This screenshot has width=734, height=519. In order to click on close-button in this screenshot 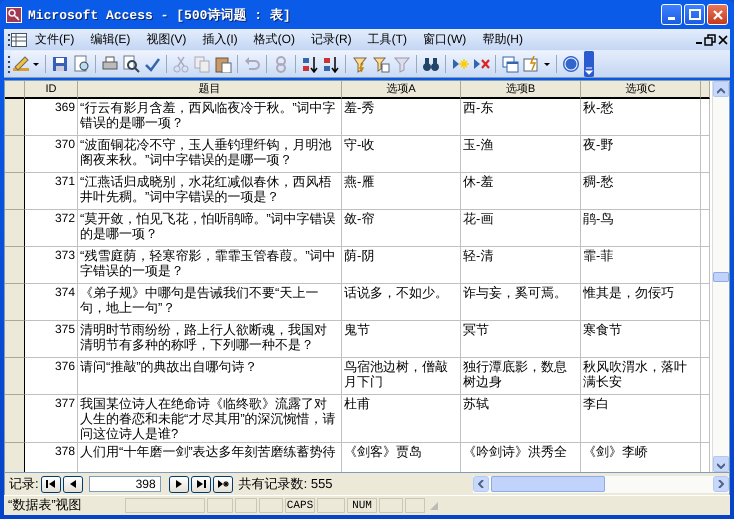, I will do `click(717, 14)`.